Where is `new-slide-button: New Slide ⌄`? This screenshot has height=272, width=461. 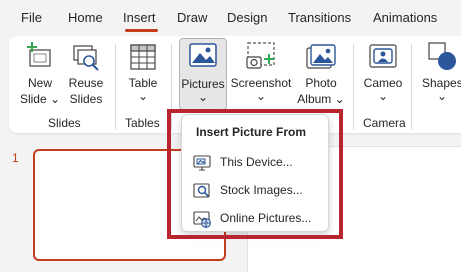 new-slide-button: New Slide ⌄ is located at coordinates (40, 75).